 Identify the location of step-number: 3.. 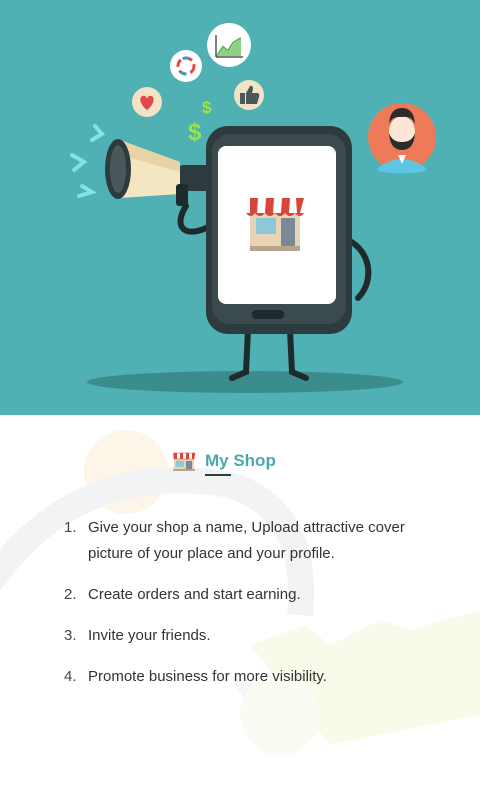
(70, 635).